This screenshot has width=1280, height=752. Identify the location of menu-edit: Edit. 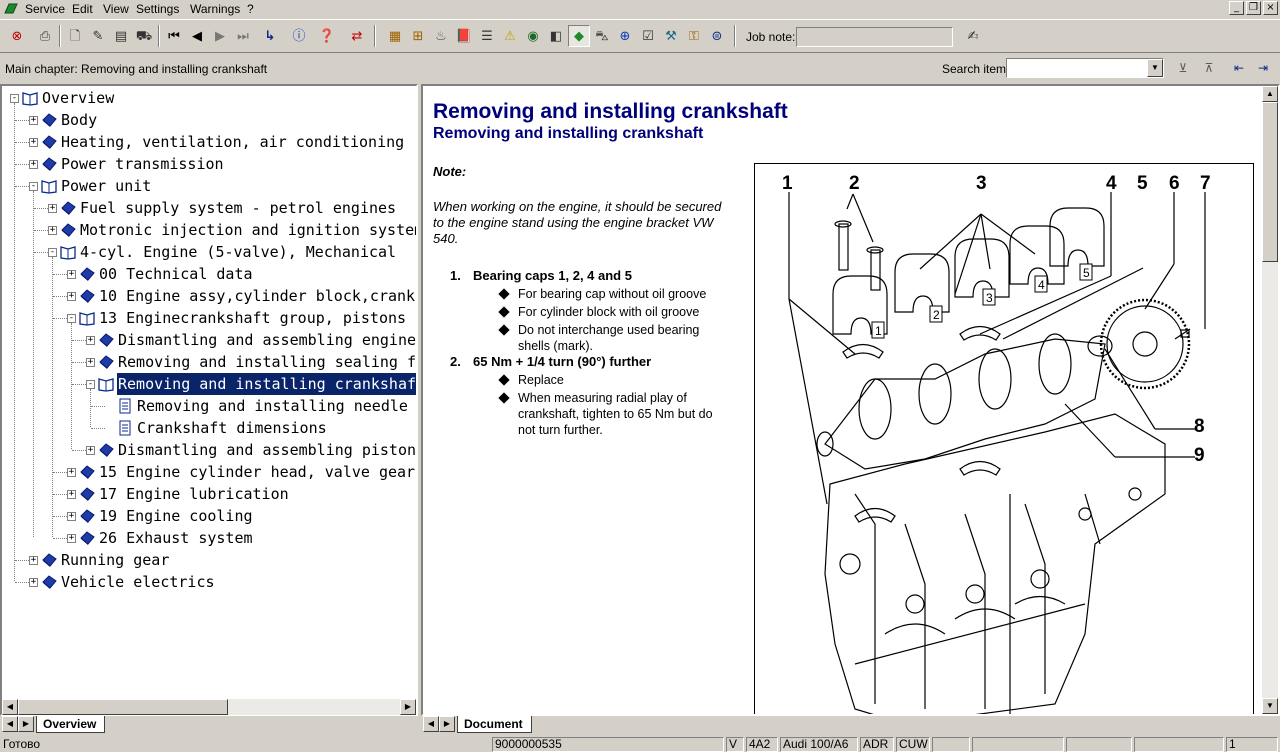
(82, 9).